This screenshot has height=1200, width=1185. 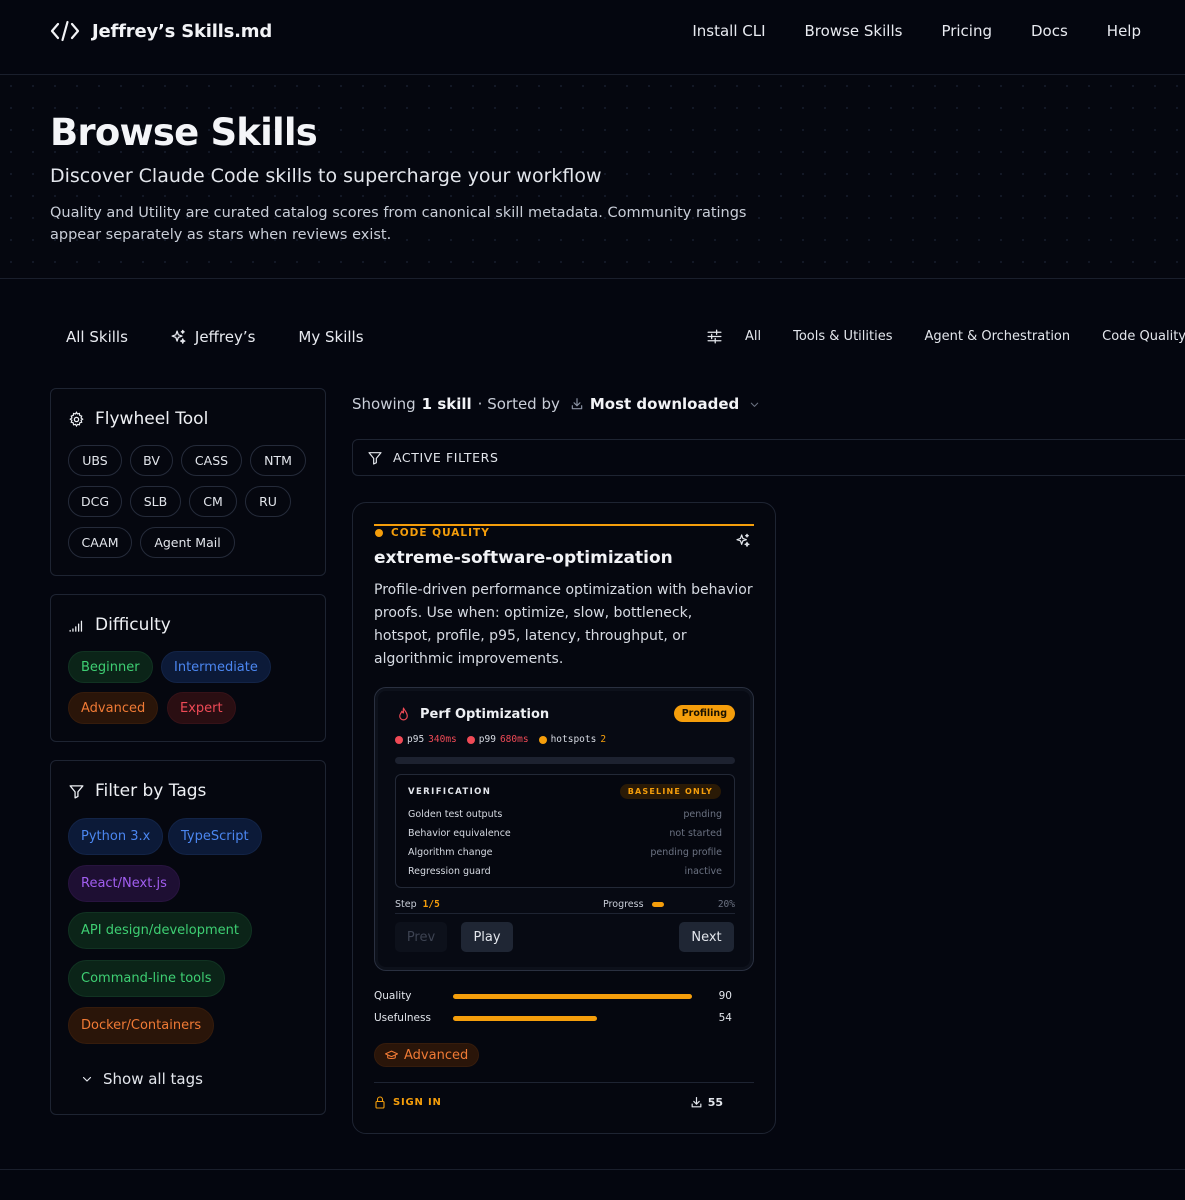 I want to click on page-title: Browse Skills, so click(x=184, y=132).